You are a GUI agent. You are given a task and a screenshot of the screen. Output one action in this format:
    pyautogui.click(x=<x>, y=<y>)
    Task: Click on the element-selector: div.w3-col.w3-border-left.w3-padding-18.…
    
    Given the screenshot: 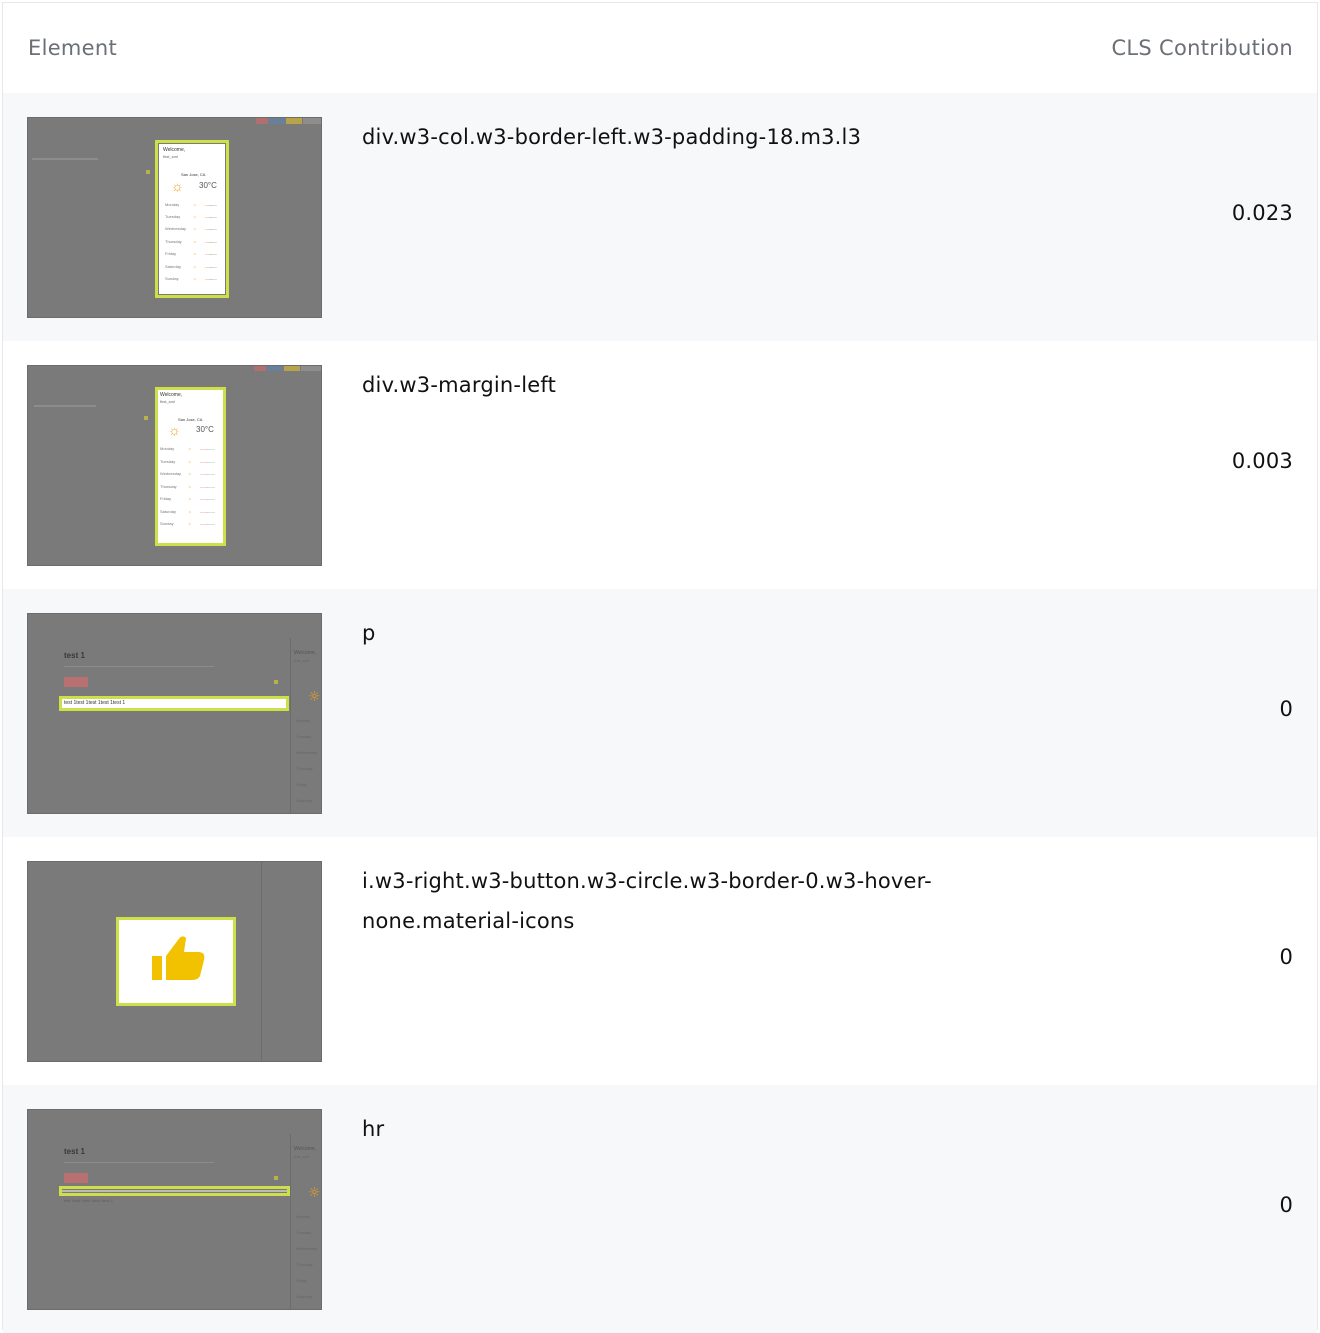 What is the action you would take?
    pyautogui.click(x=612, y=137)
    